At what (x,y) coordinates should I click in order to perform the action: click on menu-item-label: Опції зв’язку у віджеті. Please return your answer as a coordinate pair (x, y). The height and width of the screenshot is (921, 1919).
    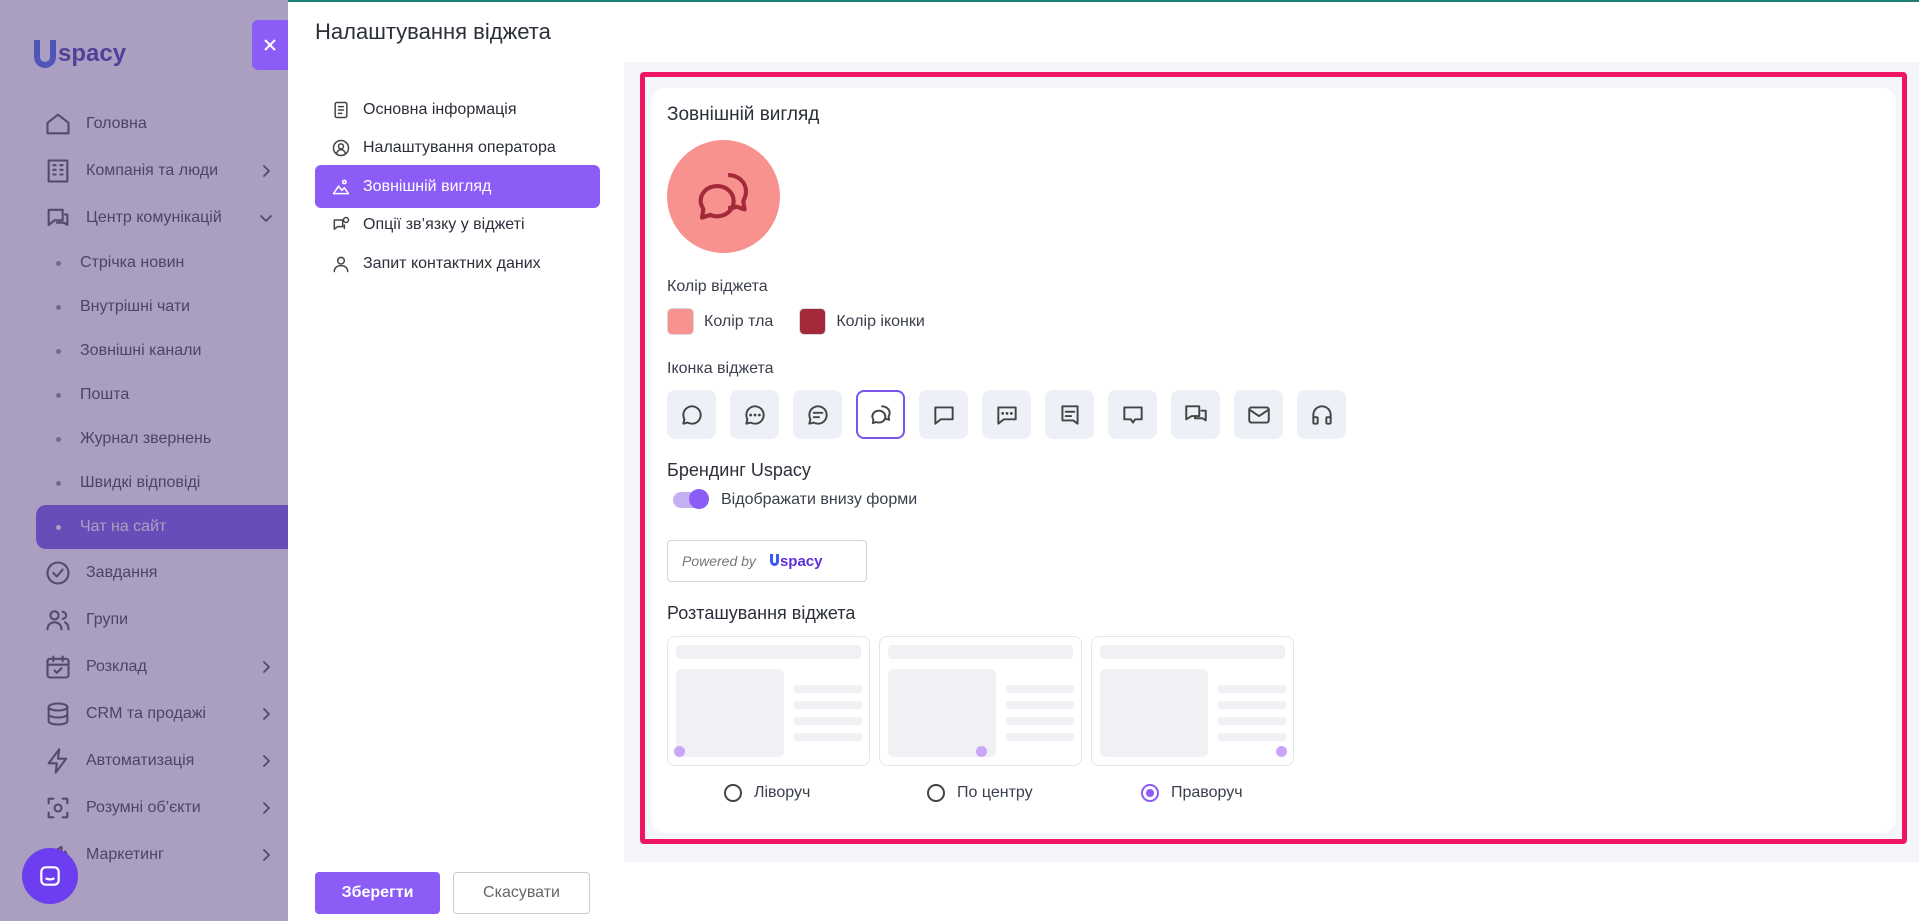
    Looking at the image, I should click on (444, 224).